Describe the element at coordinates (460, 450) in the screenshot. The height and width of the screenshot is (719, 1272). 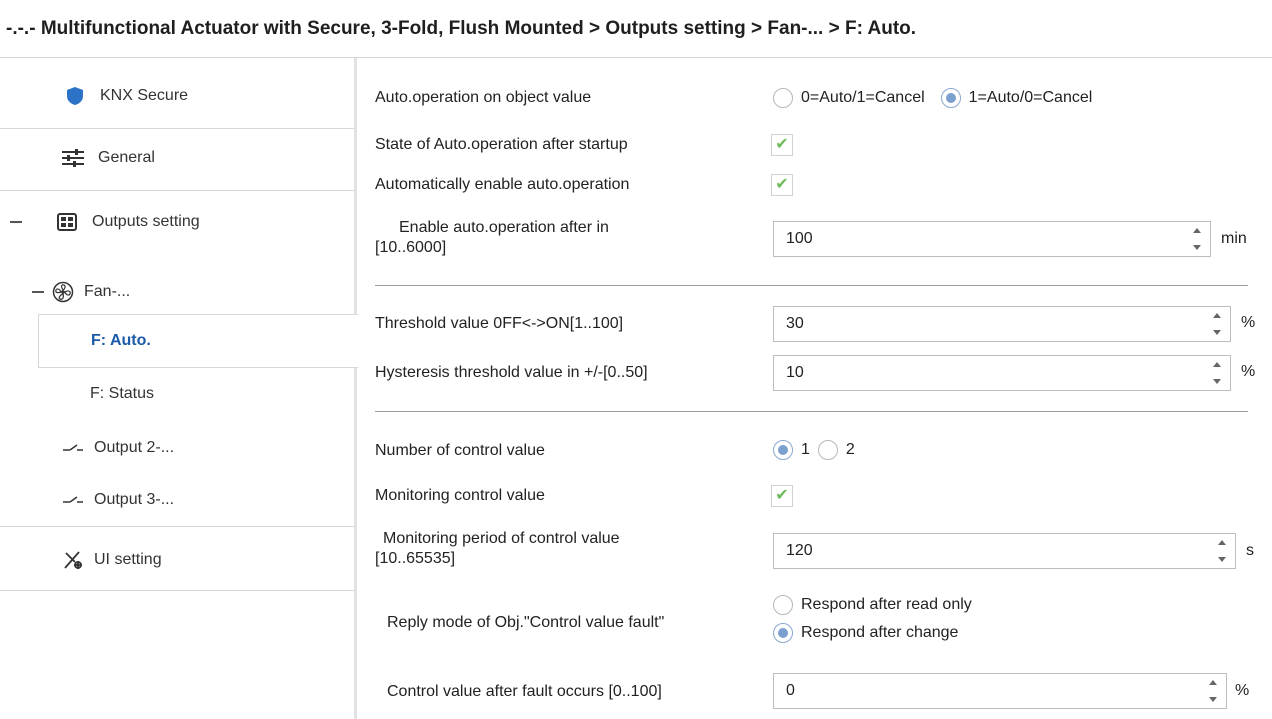
I see `num-control-label: Number of control value` at that location.